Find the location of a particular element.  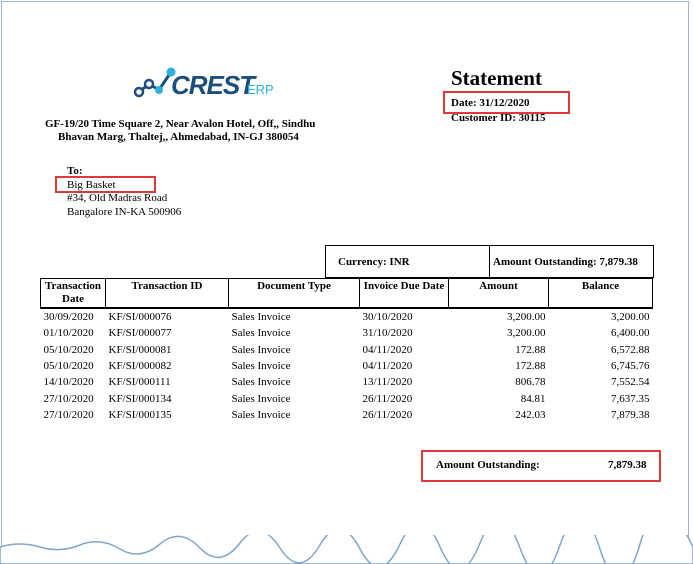

table-cell: 13/11/2020 is located at coordinates (387, 382).